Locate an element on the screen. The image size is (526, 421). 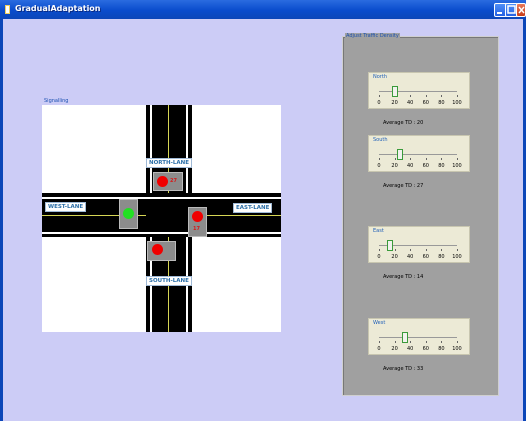
north-signal-count: 27 is located at coordinates (173, 181).